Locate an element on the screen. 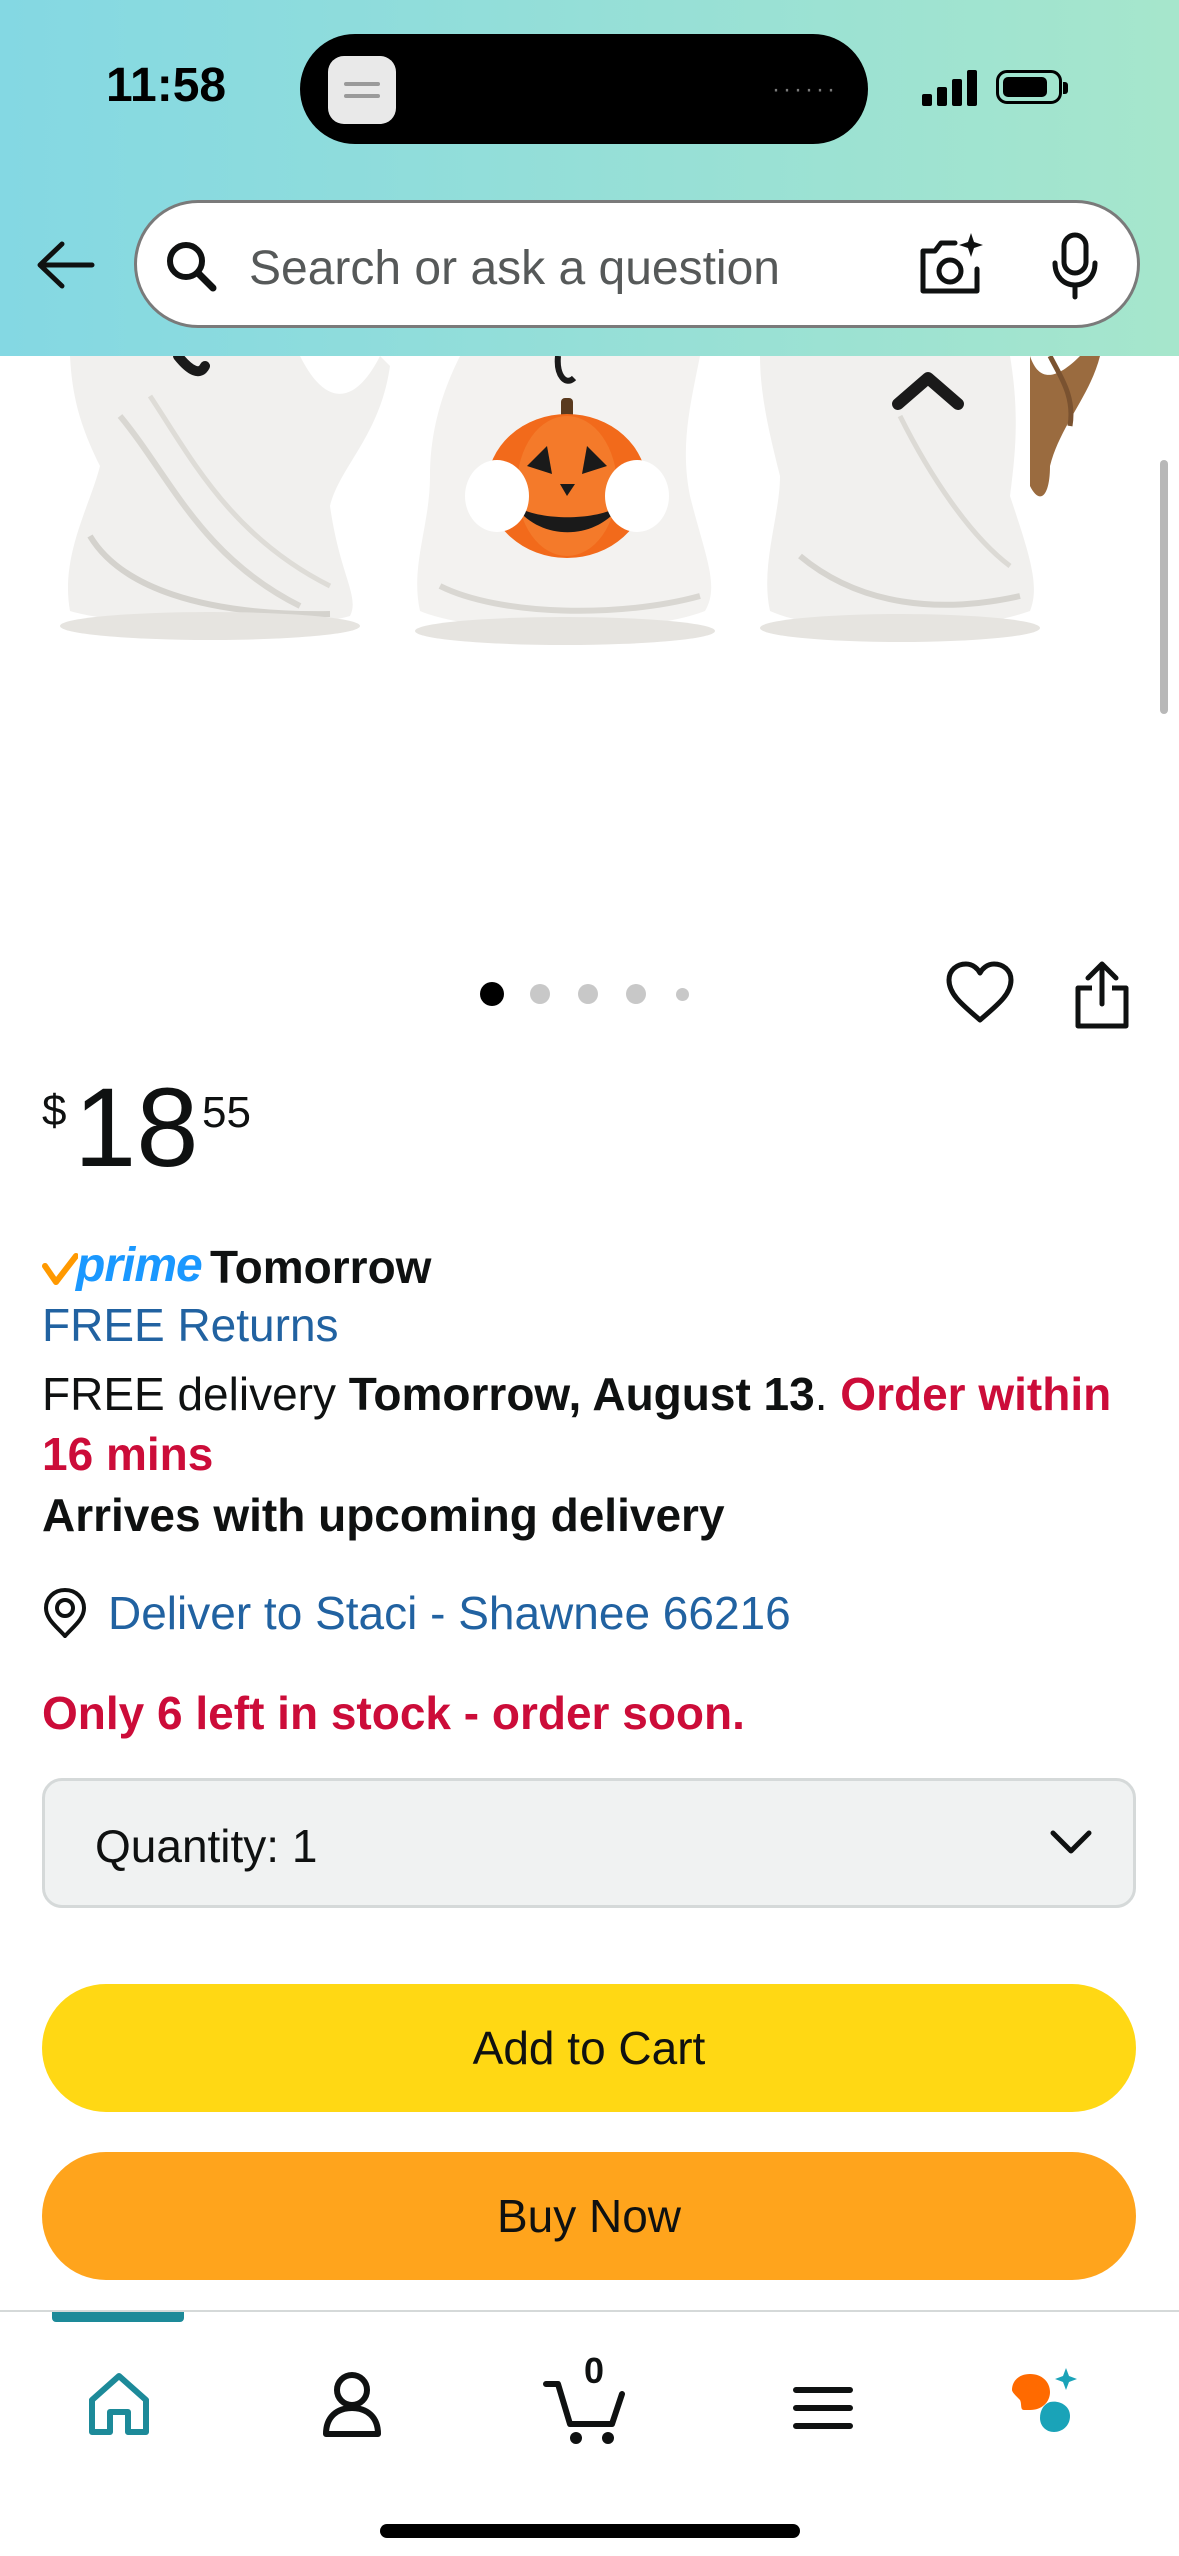 The image size is (1179, 2556). ghost-figurines-image is located at coordinates (580, 500).